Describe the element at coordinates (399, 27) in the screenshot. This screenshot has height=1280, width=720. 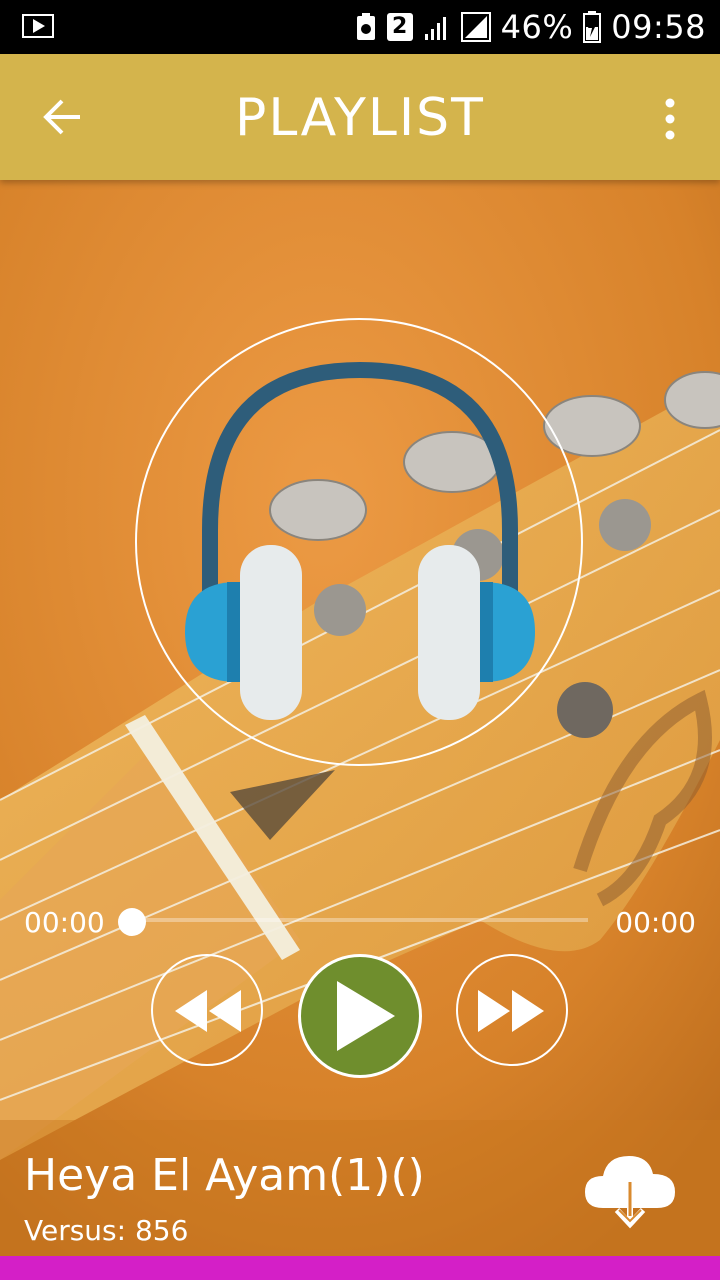
I see `sim-badge: 2` at that location.